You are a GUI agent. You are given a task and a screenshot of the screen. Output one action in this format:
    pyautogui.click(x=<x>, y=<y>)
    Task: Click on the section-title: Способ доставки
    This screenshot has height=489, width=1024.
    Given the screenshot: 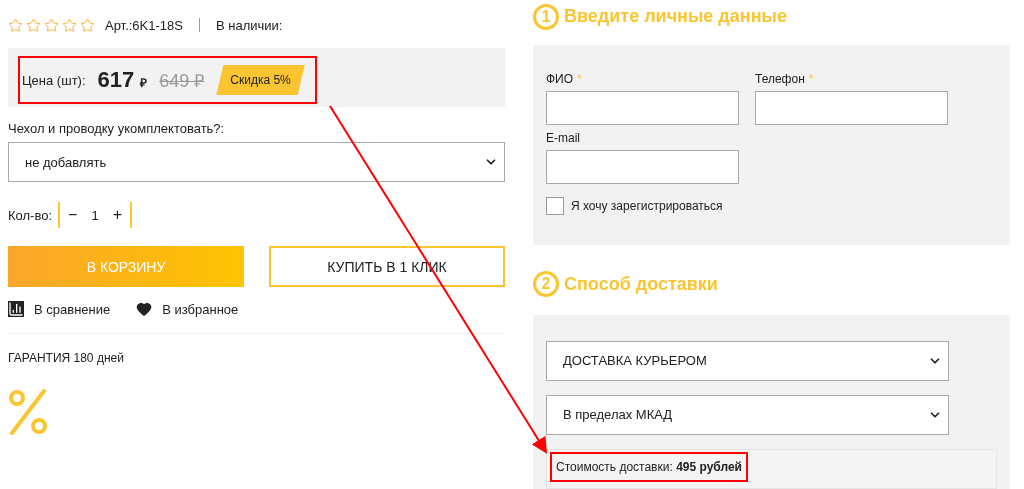 What is the action you would take?
    pyautogui.click(x=641, y=284)
    